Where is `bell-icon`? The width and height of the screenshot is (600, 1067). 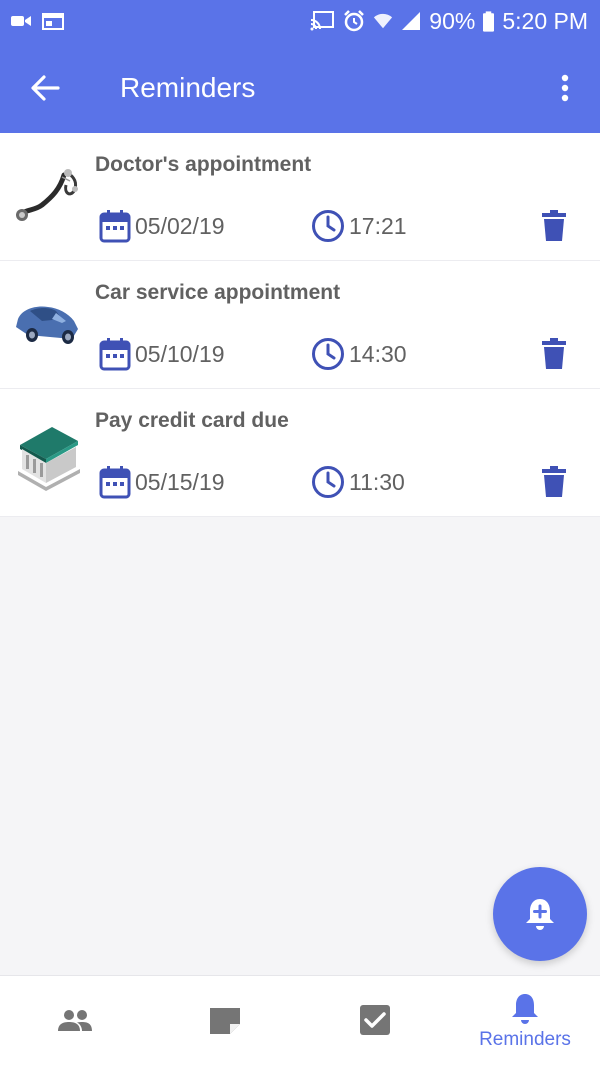 bell-icon is located at coordinates (525, 1008).